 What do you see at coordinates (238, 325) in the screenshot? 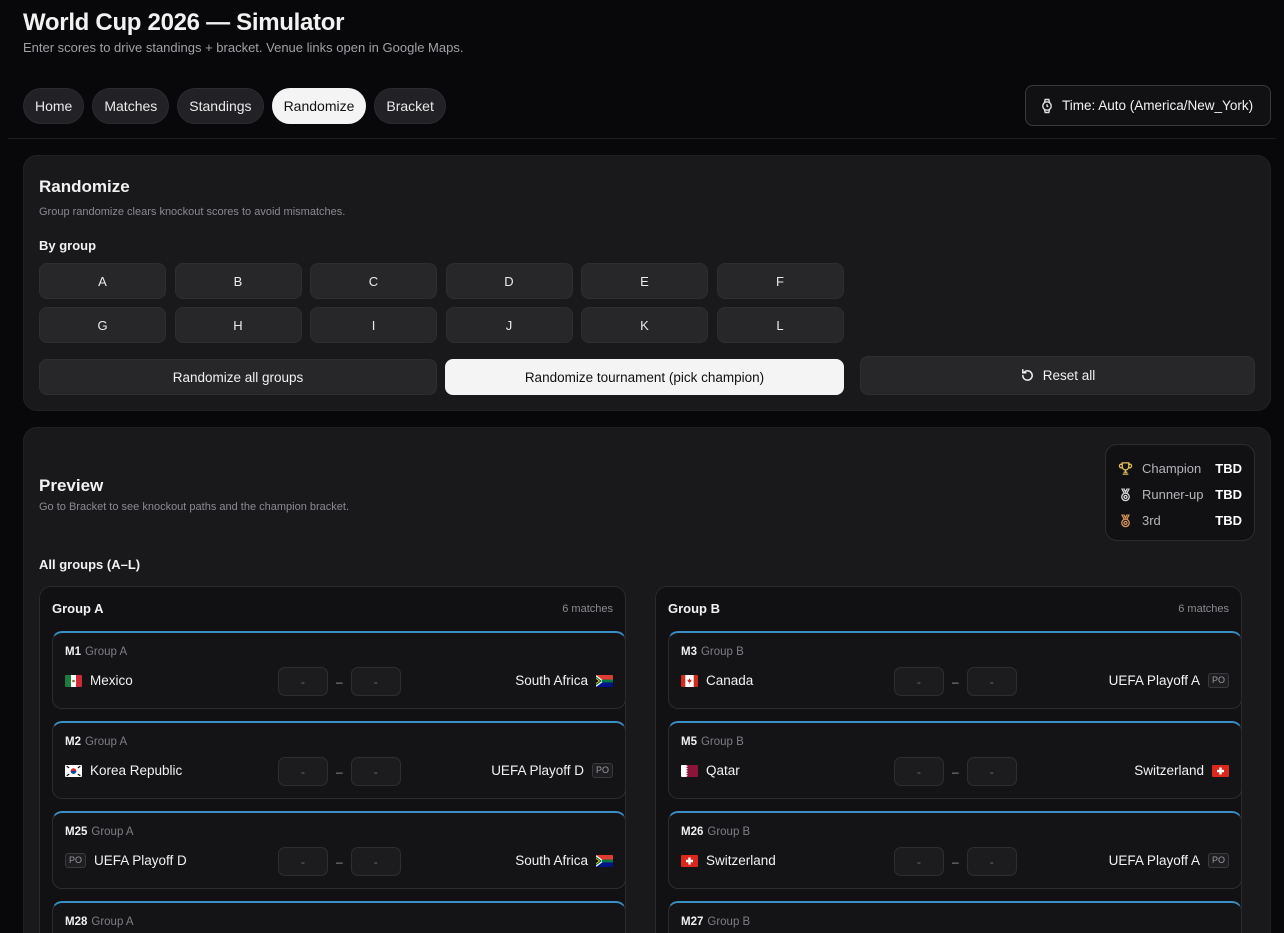
I see `group-button-h: H` at bounding box center [238, 325].